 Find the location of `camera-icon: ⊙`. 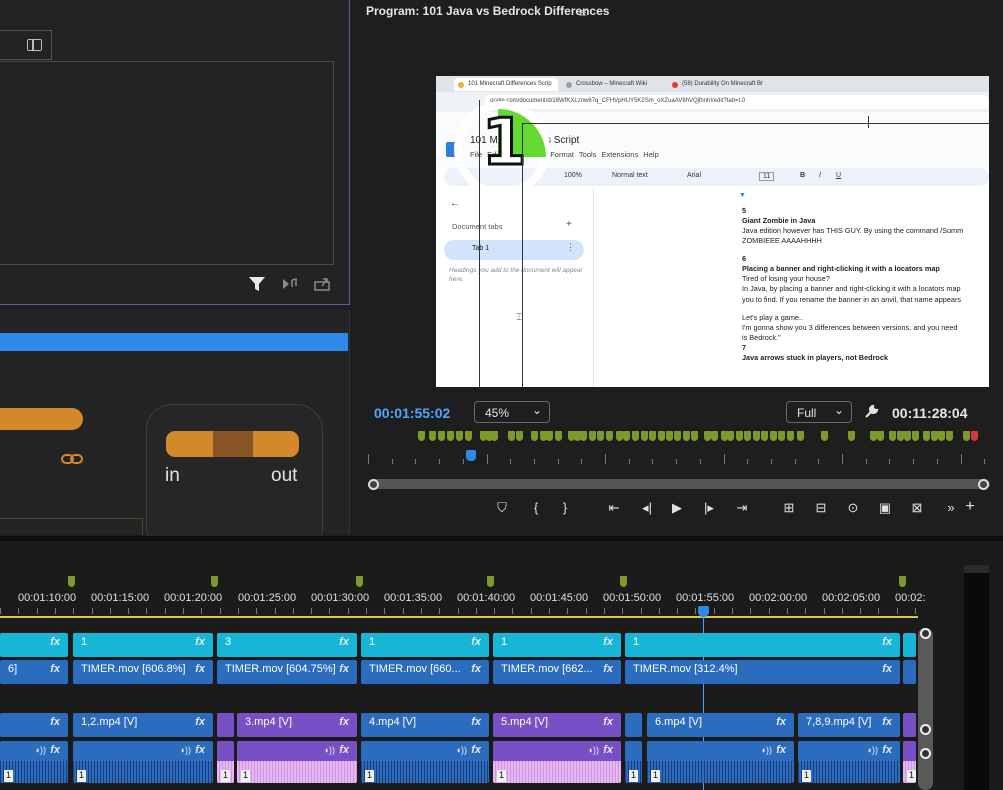

camera-icon: ⊙ is located at coordinates (853, 508).